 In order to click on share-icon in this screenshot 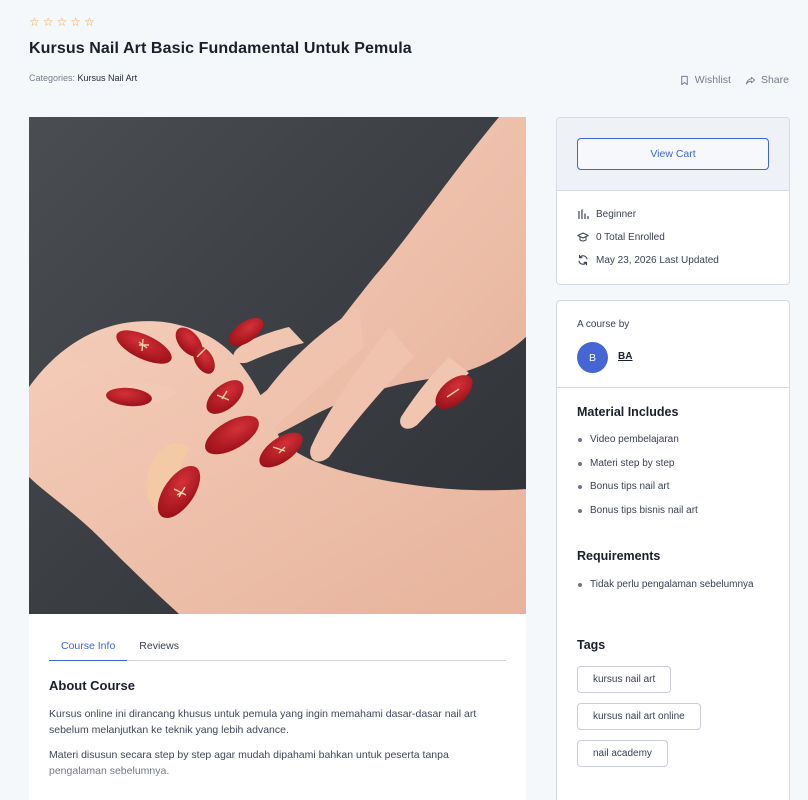, I will do `click(750, 80)`.